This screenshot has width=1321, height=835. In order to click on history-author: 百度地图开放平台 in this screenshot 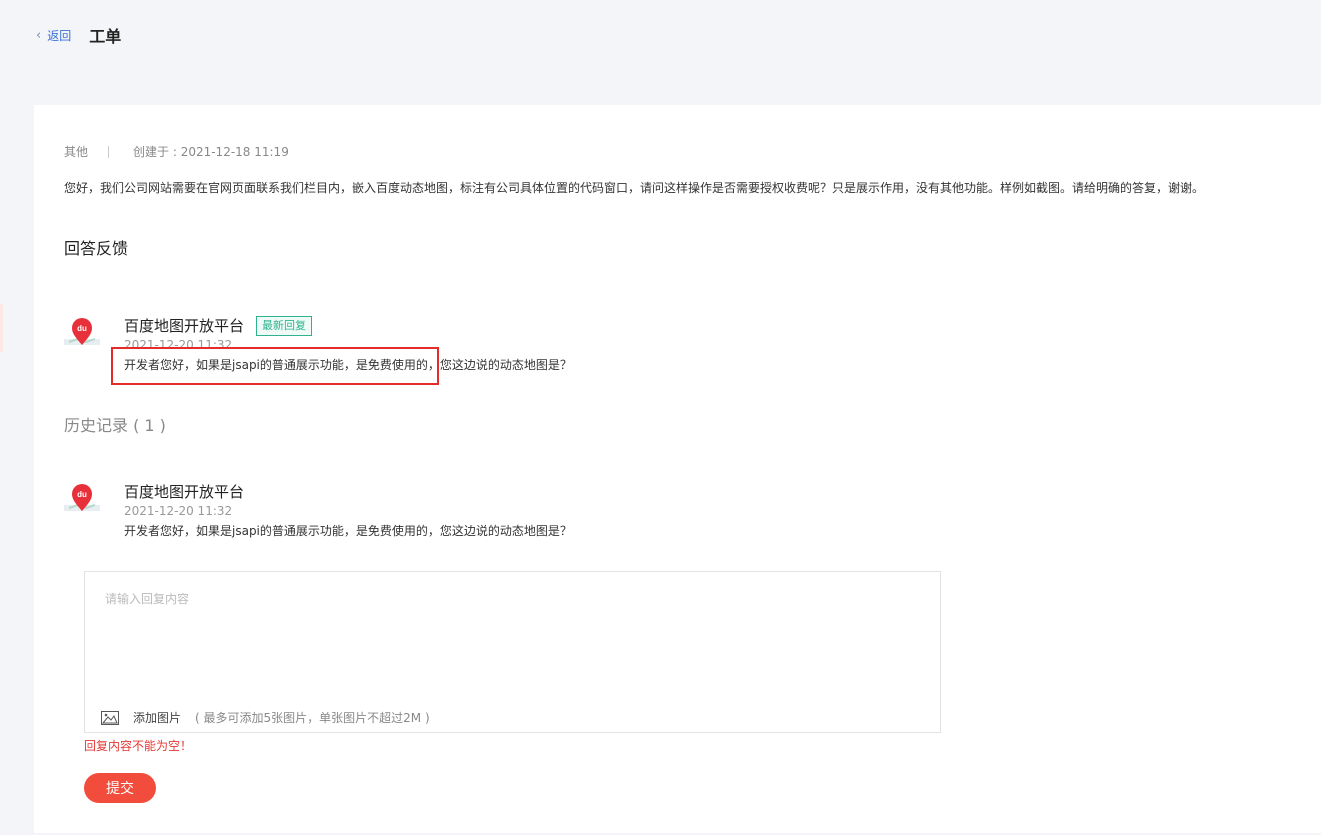, I will do `click(184, 492)`.